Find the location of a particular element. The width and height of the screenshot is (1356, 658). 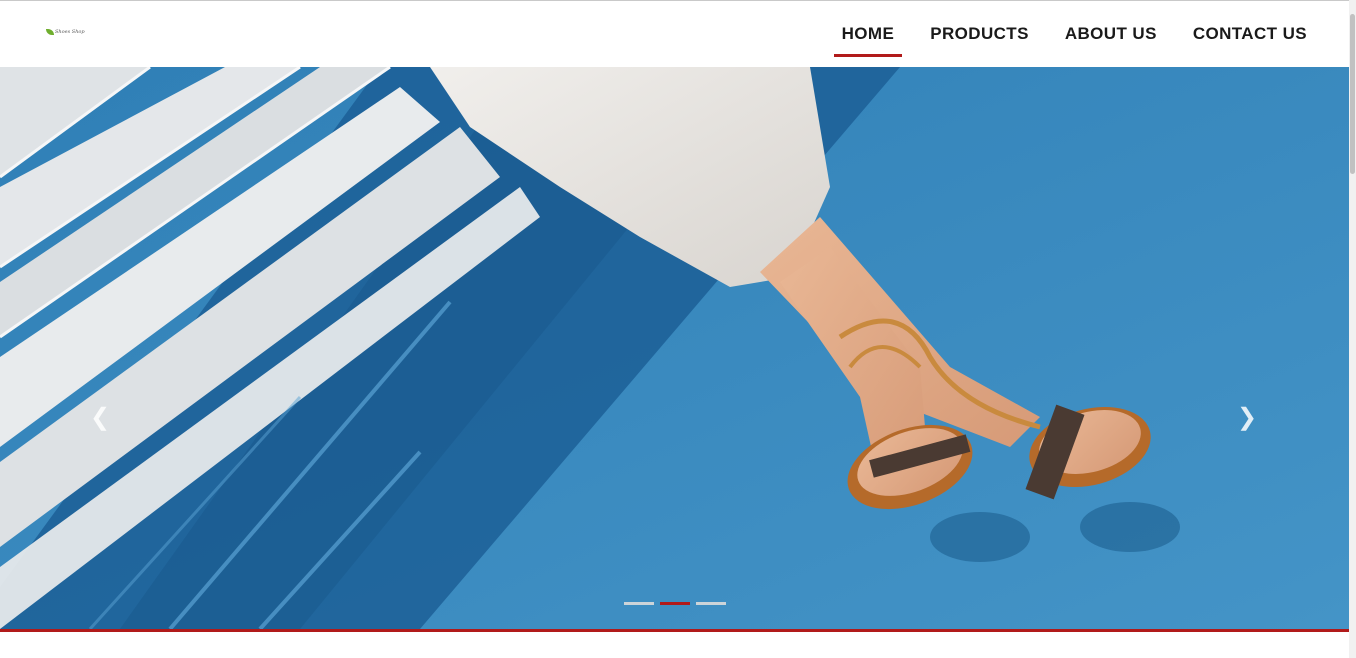

scrollbar-thumb is located at coordinates (1352, 94).